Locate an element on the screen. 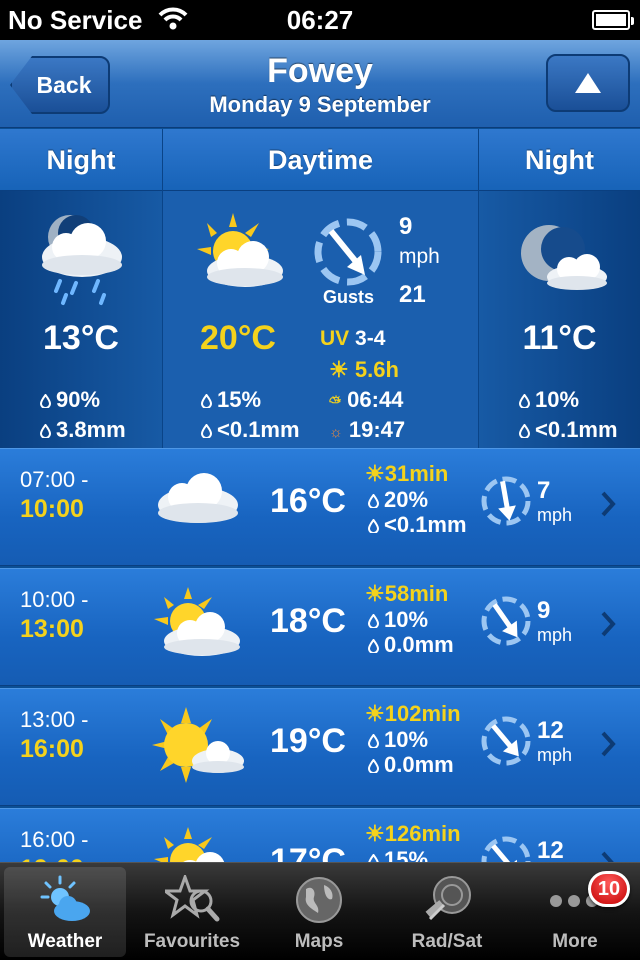  satellite-icon is located at coordinates (448, 898).